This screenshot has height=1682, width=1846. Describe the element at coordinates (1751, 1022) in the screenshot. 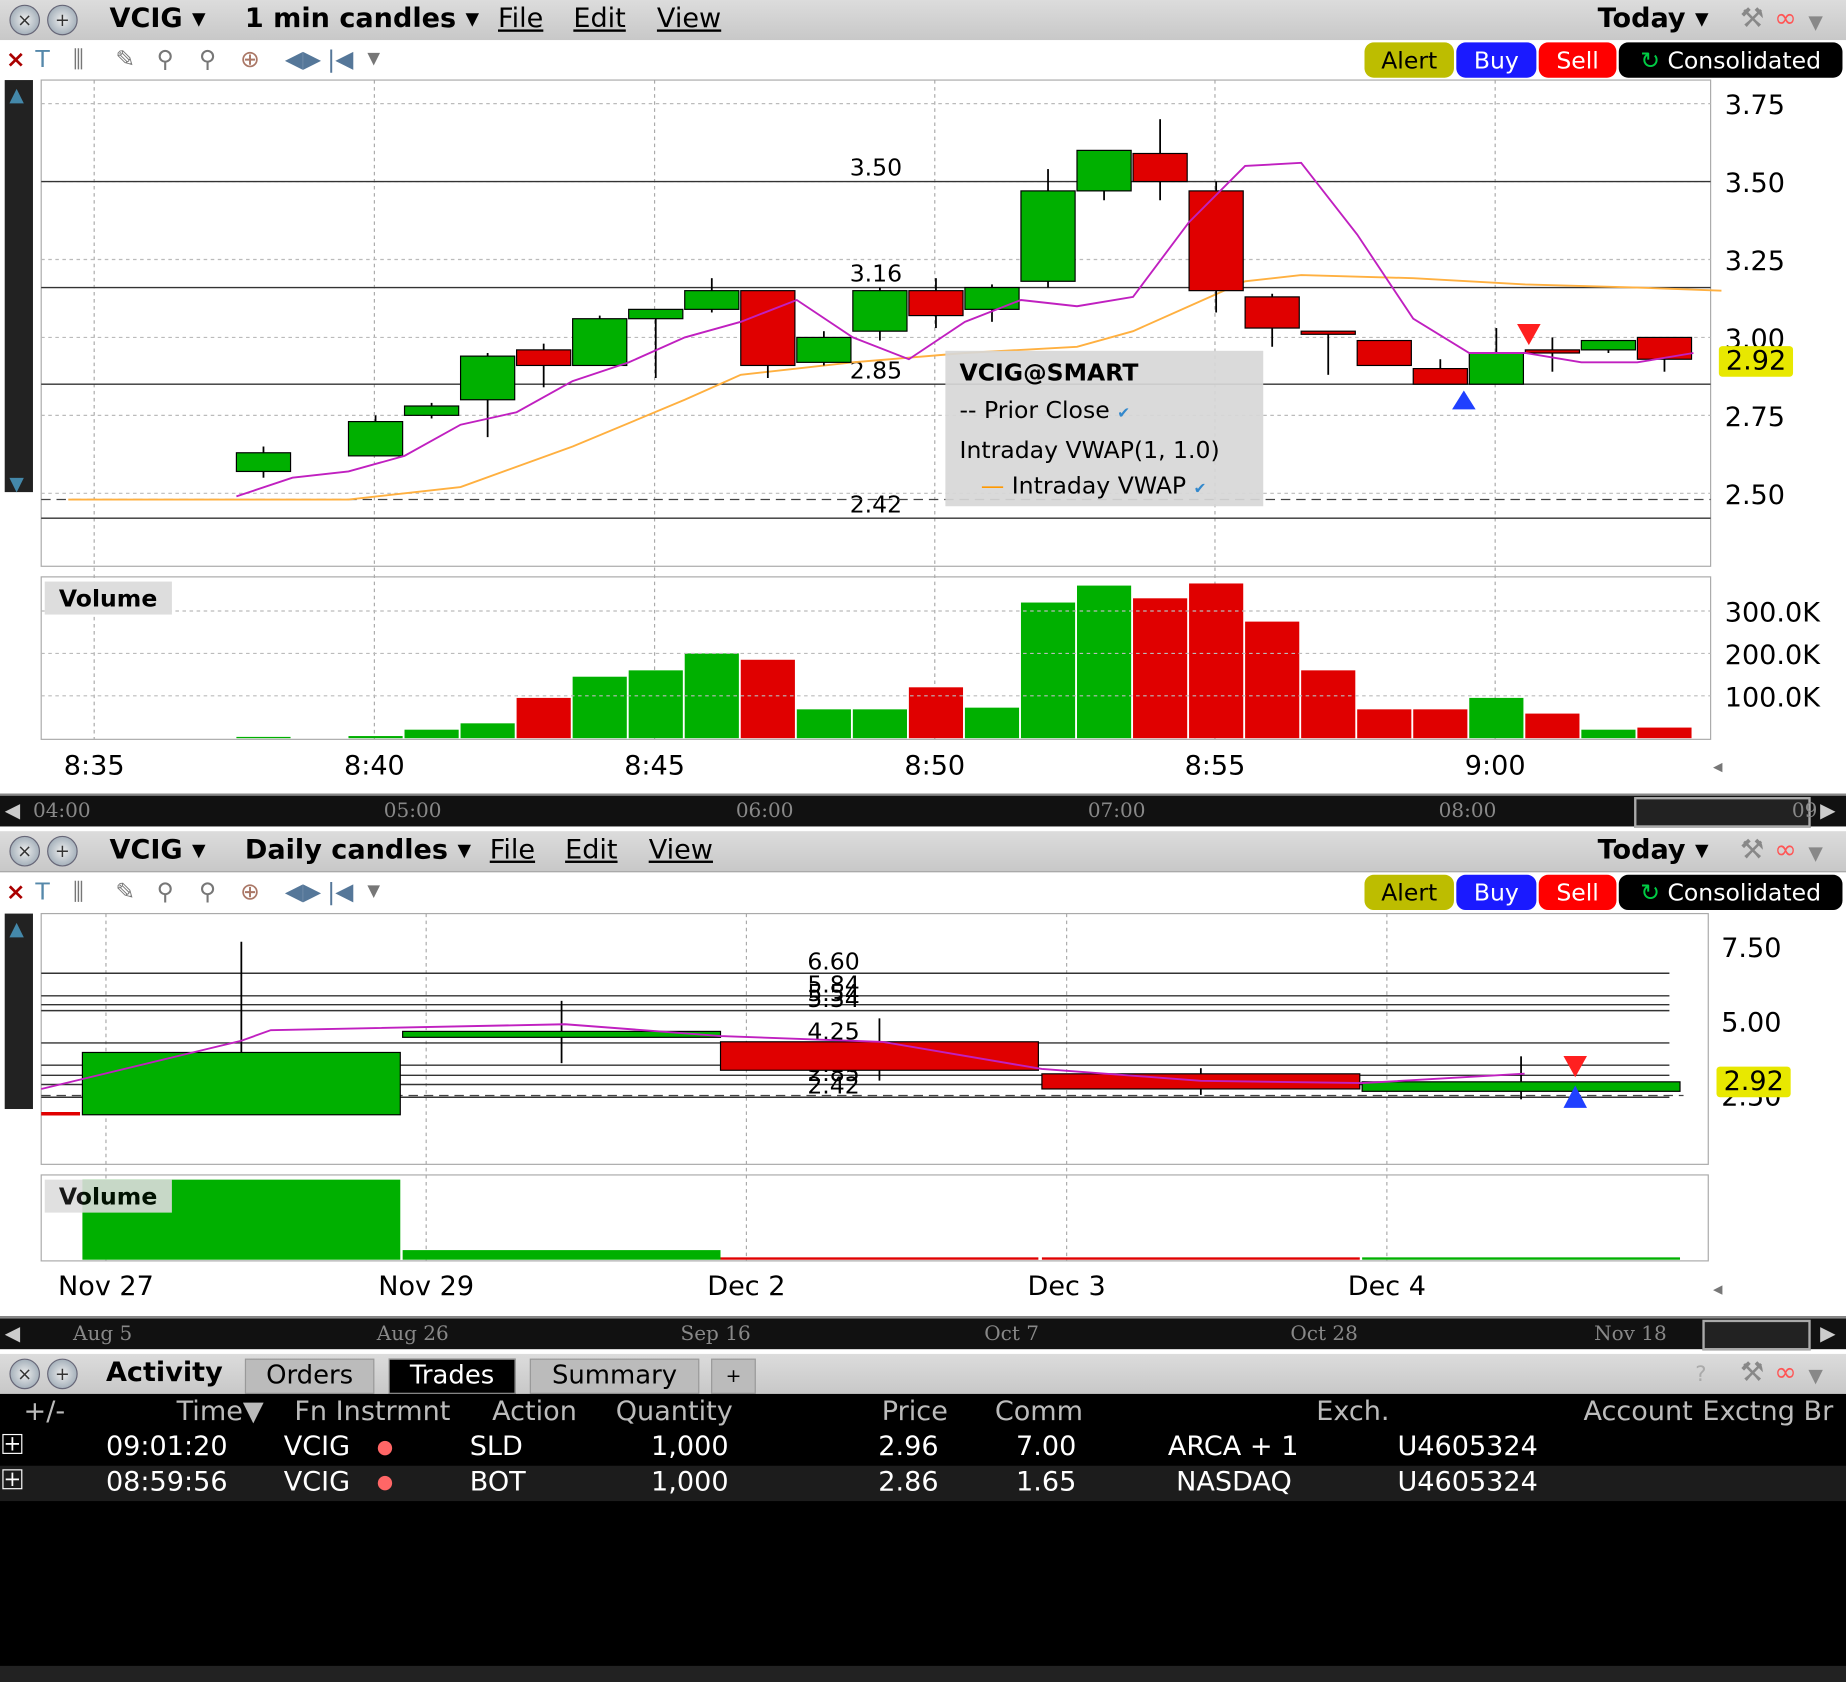

I see `y-tick-label: 5.00` at that location.